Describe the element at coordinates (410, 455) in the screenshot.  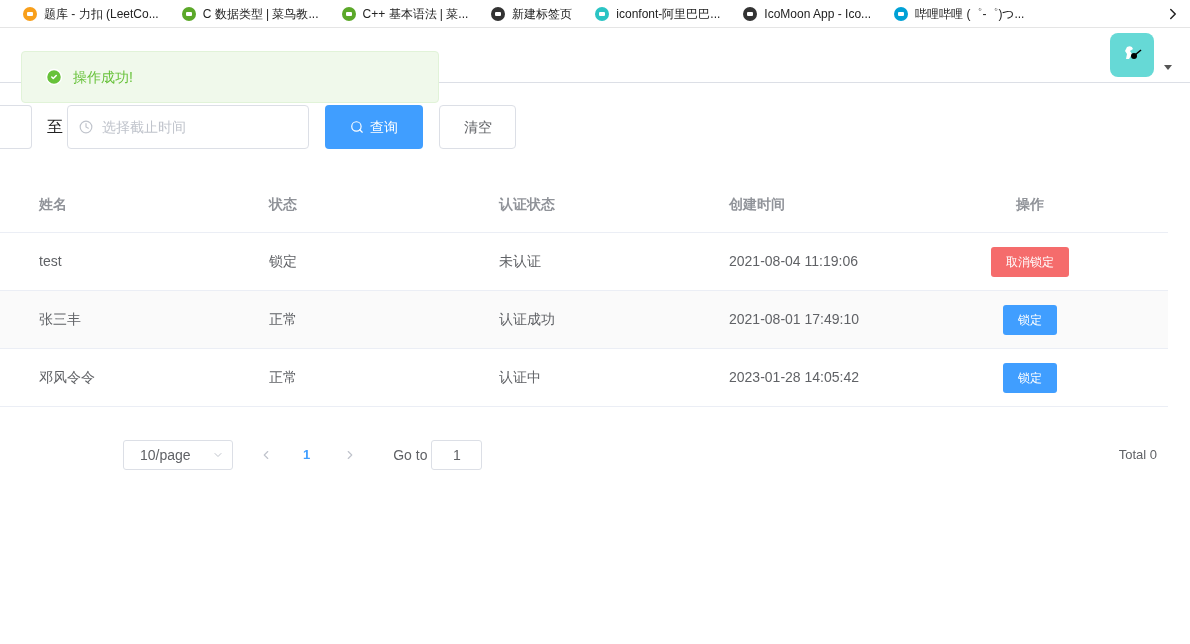
I see `goto-label: Go to` at that location.